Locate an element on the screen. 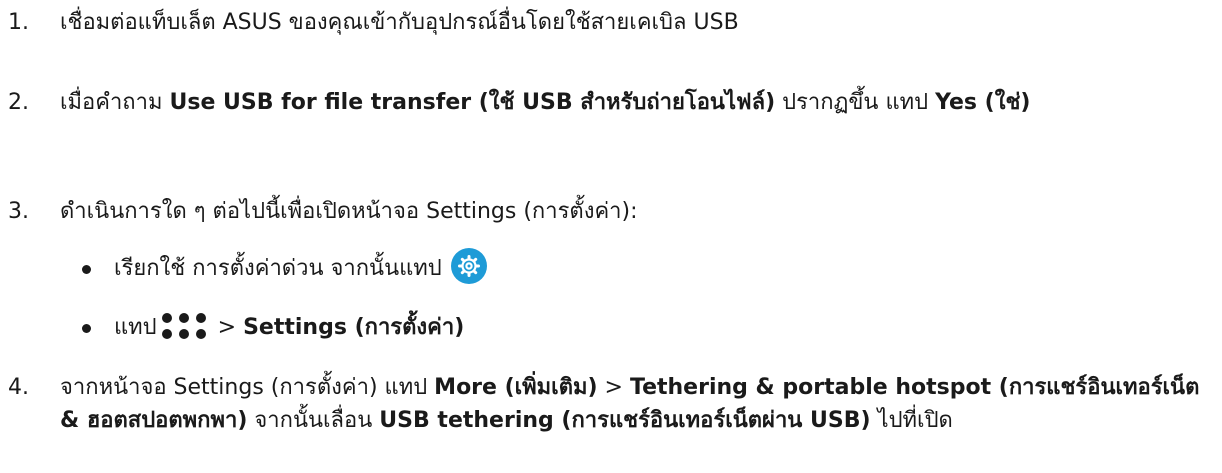 The height and width of the screenshot is (473, 1222). gear-icon is located at coordinates (468, 266).